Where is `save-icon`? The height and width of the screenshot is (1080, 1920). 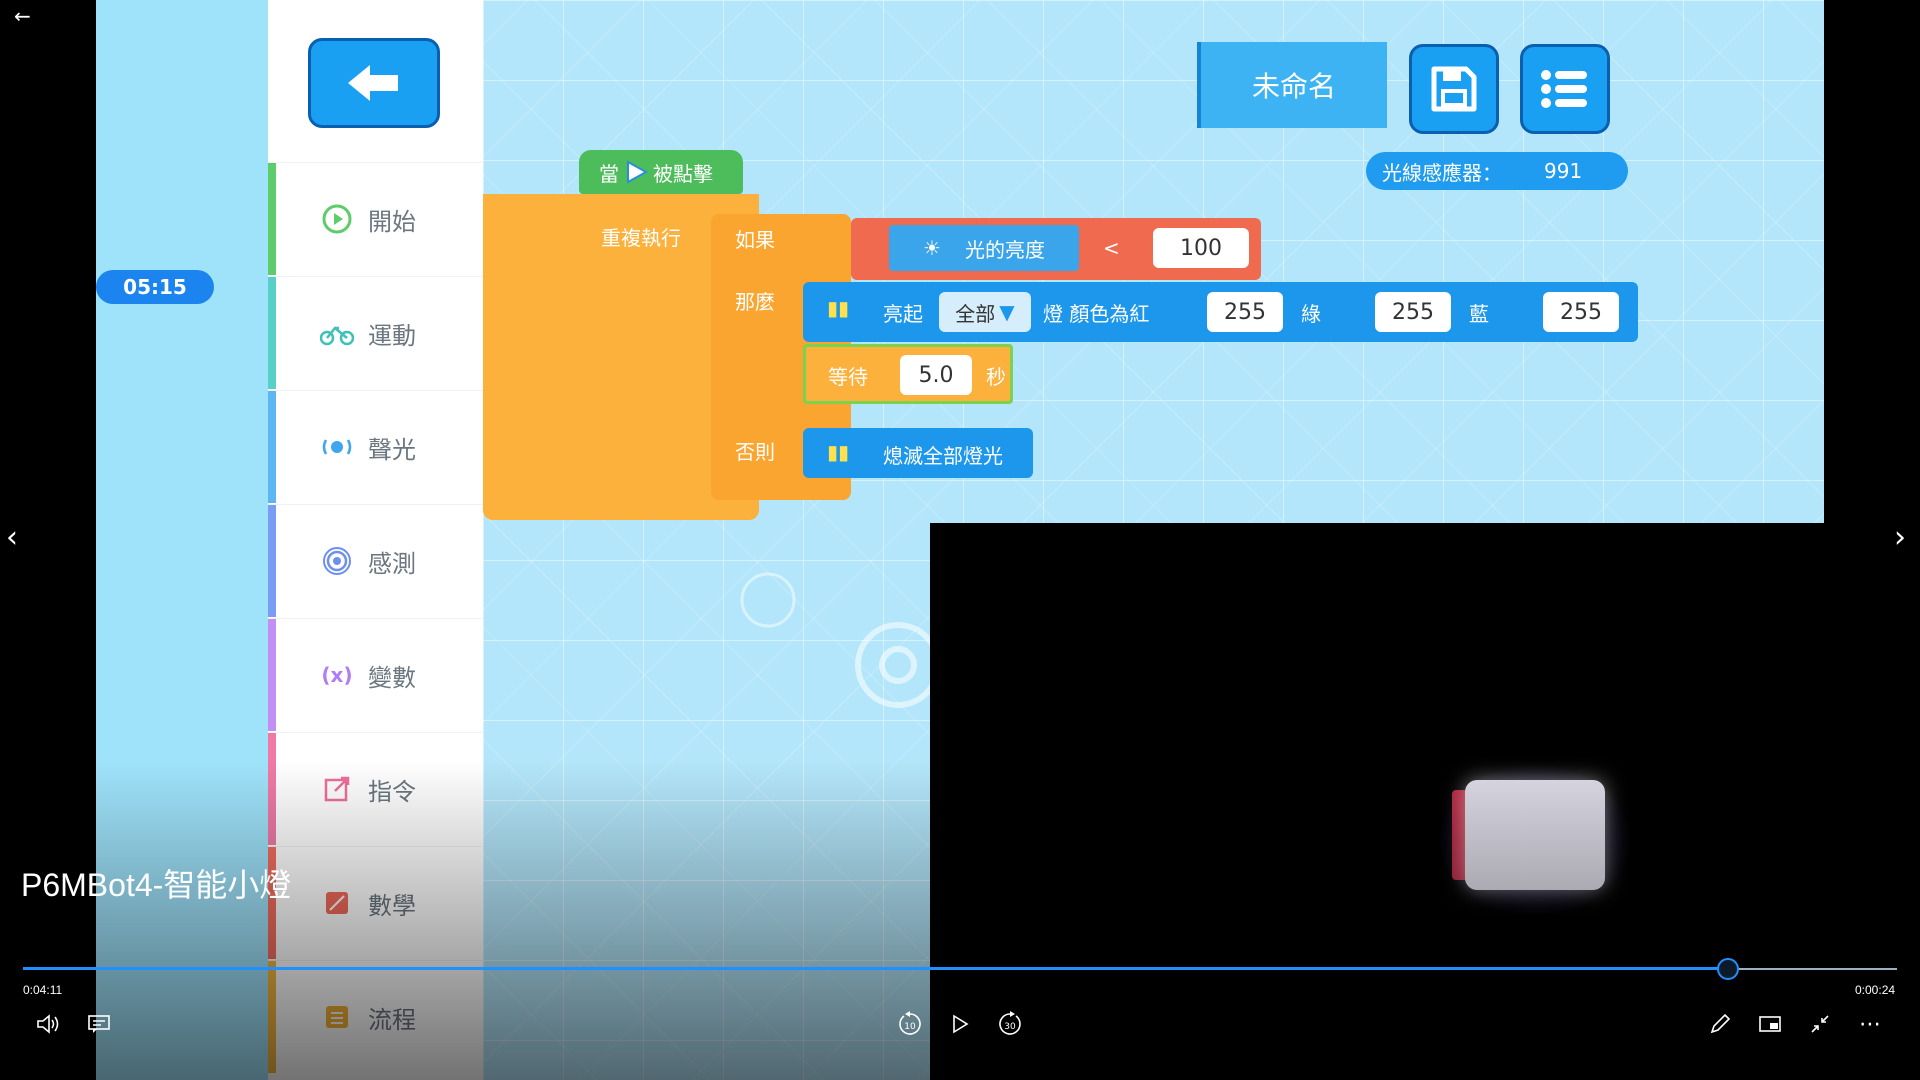 save-icon is located at coordinates (1454, 89).